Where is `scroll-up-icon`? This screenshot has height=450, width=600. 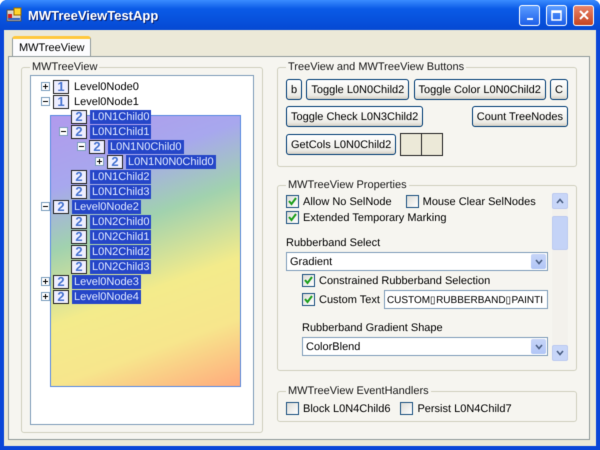
scroll-up-icon is located at coordinates (560, 201).